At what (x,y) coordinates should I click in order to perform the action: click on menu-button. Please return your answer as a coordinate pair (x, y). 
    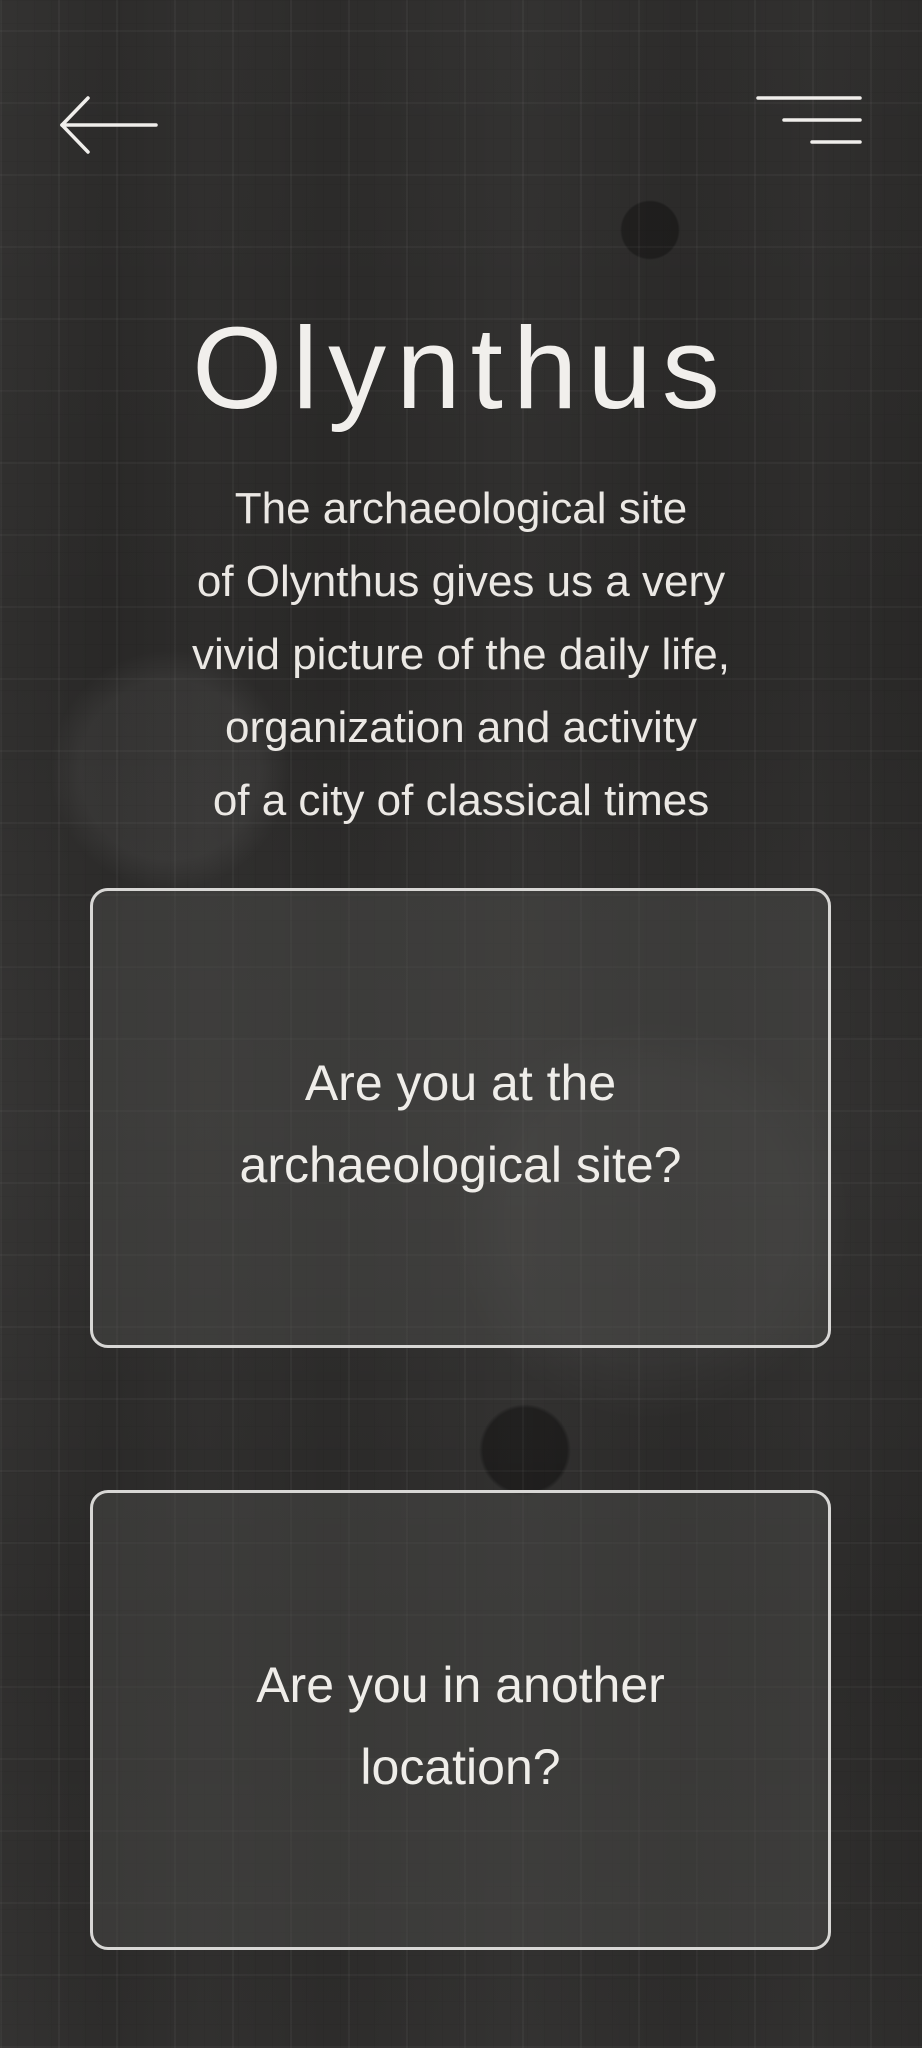
    Looking at the image, I should click on (810, 121).